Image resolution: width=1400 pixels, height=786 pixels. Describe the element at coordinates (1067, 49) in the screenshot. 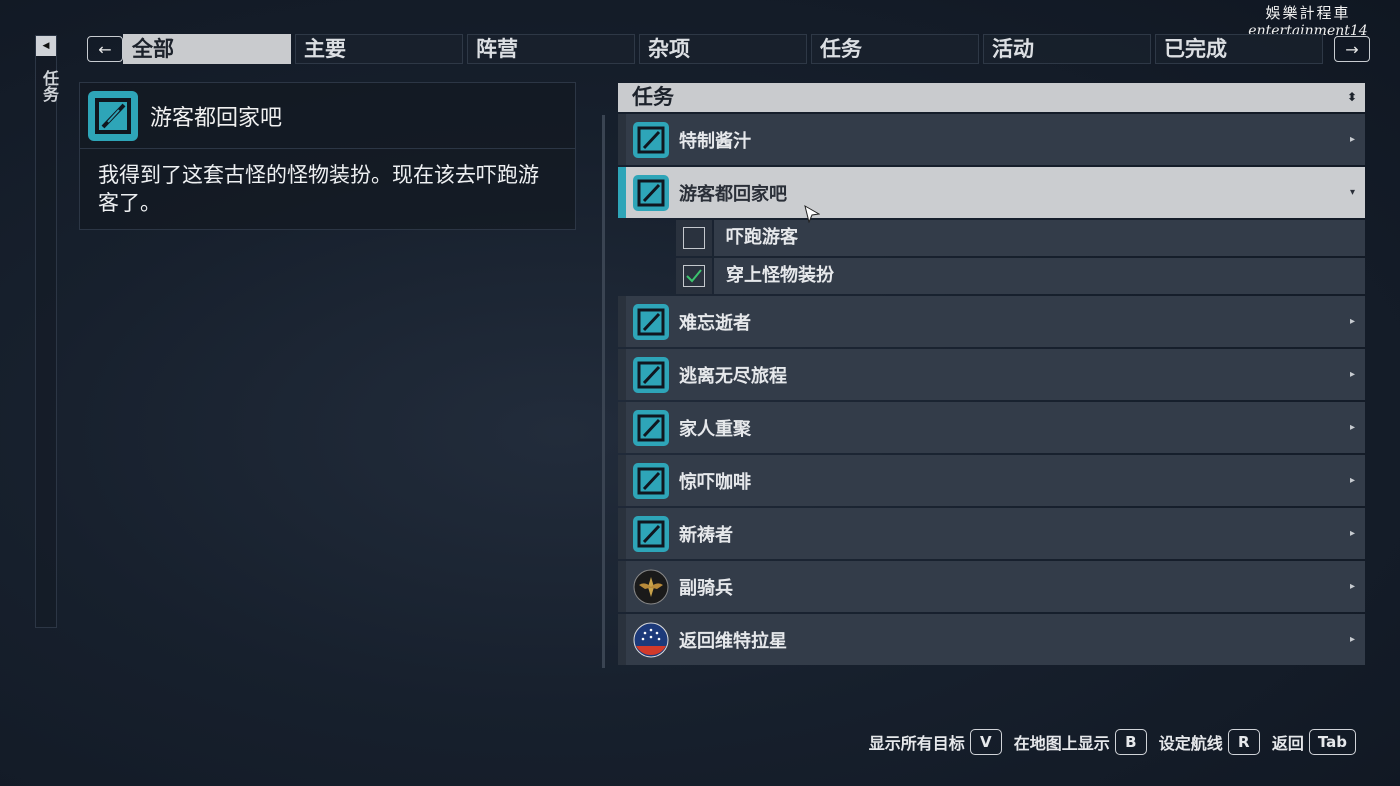

I see `tab-activity: 活动` at that location.